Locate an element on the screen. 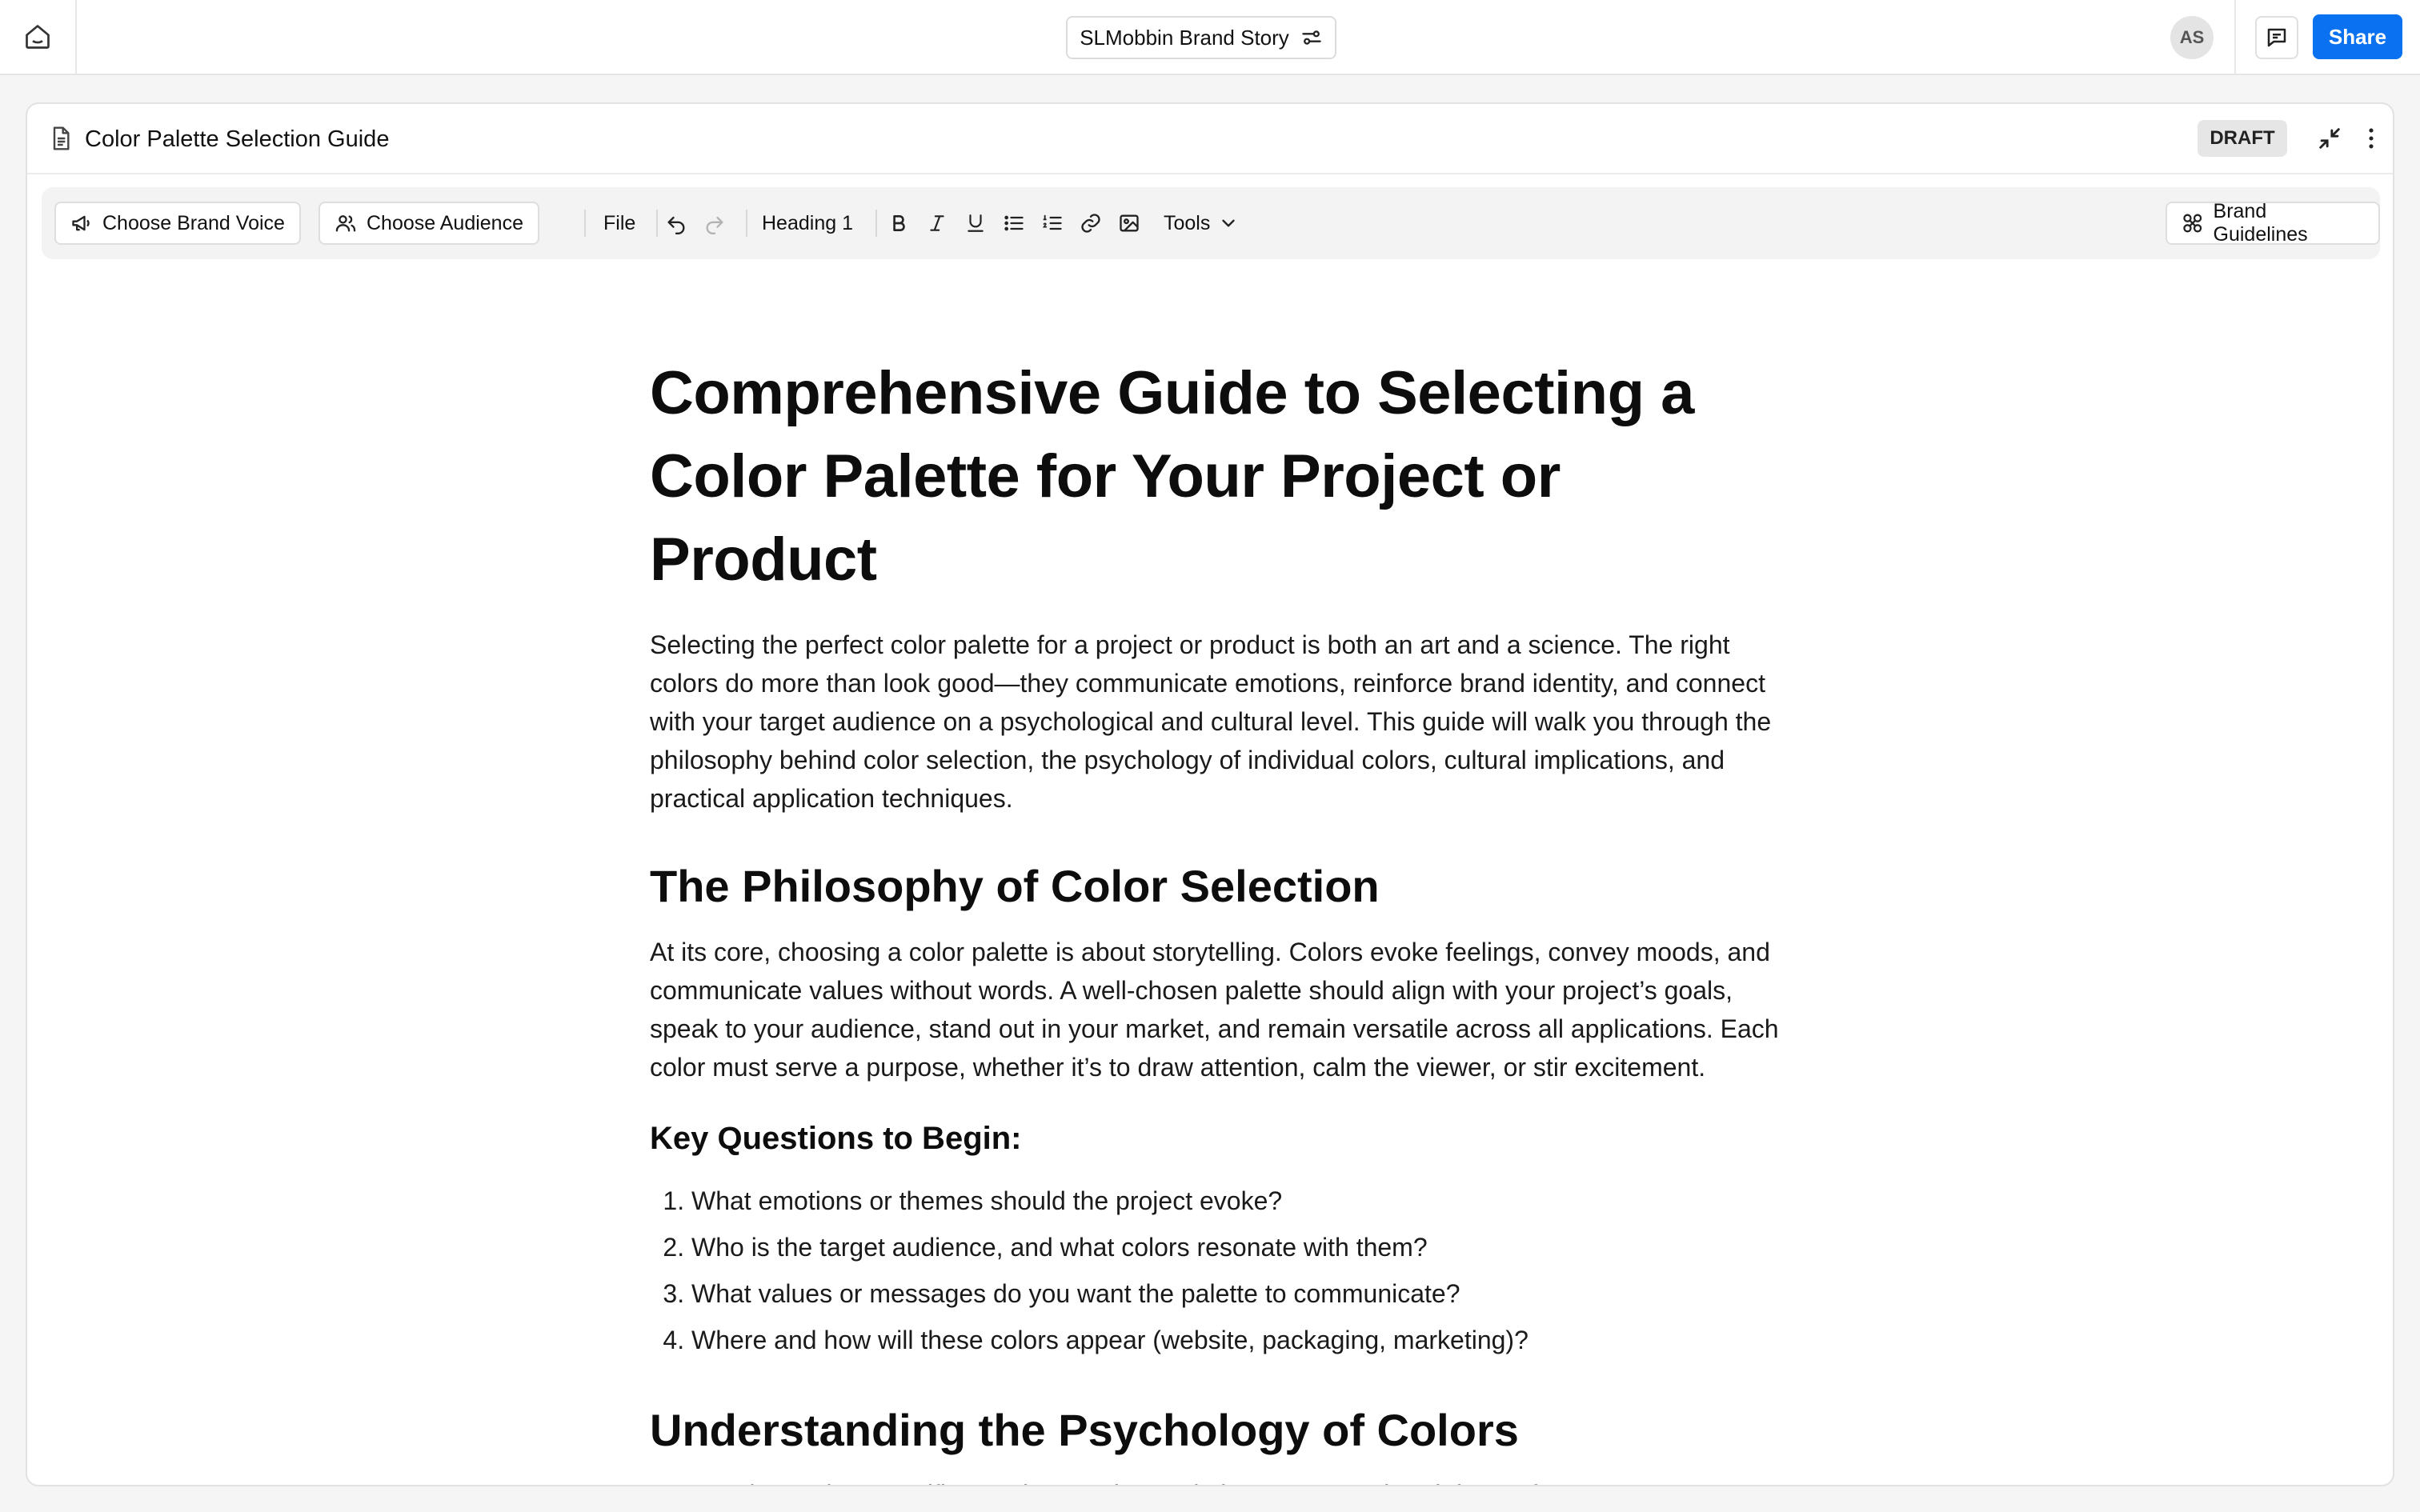 The width and height of the screenshot is (2420, 1512). choose-brand-voice-button: Choose Brand Voice is located at coordinates (177, 223).